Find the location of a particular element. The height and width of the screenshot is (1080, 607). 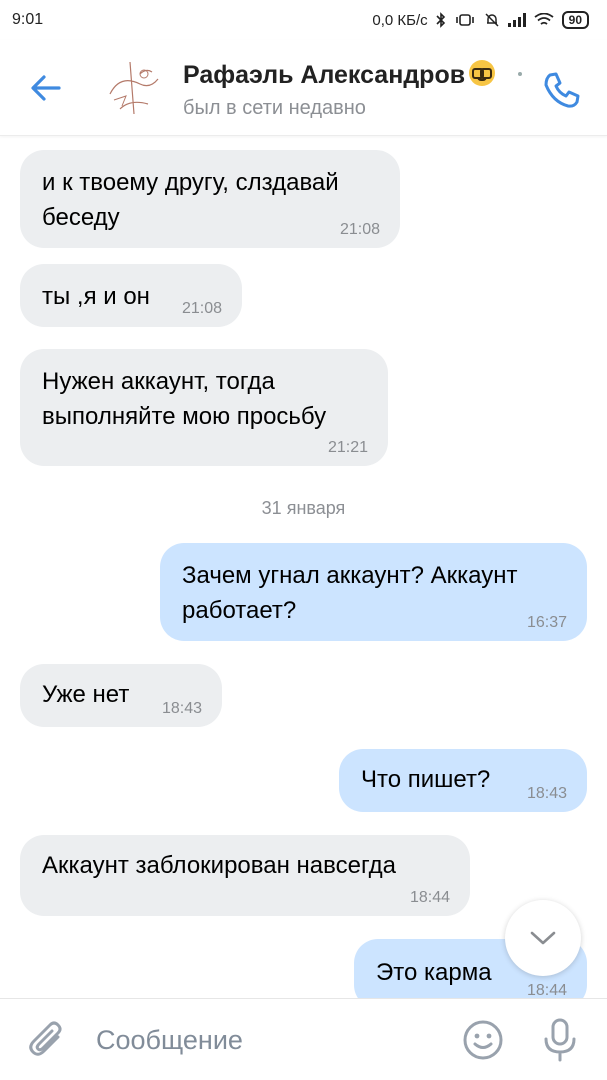

wifi-icon is located at coordinates (544, 19).